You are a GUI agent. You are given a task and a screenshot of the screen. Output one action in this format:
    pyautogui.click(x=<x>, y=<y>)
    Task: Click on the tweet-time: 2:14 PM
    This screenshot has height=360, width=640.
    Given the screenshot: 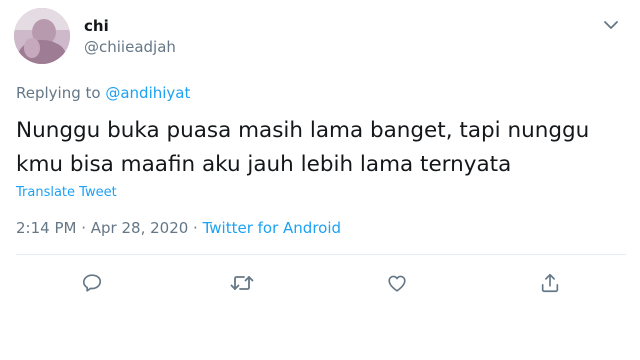 What is the action you would take?
    pyautogui.click(x=46, y=228)
    